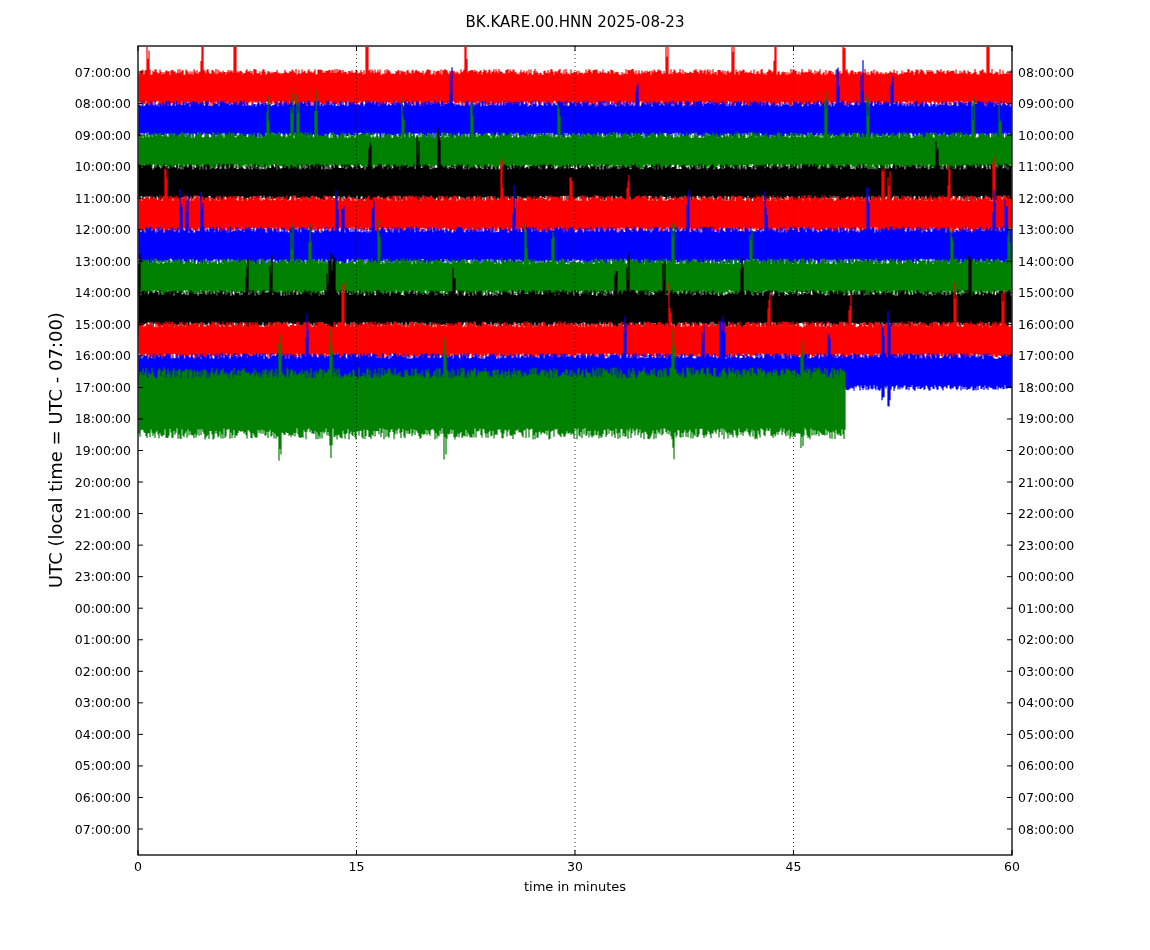 The image size is (1150, 950). Describe the element at coordinates (793, 866) in the screenshot. I see `x-tick-label: 45` at that location.